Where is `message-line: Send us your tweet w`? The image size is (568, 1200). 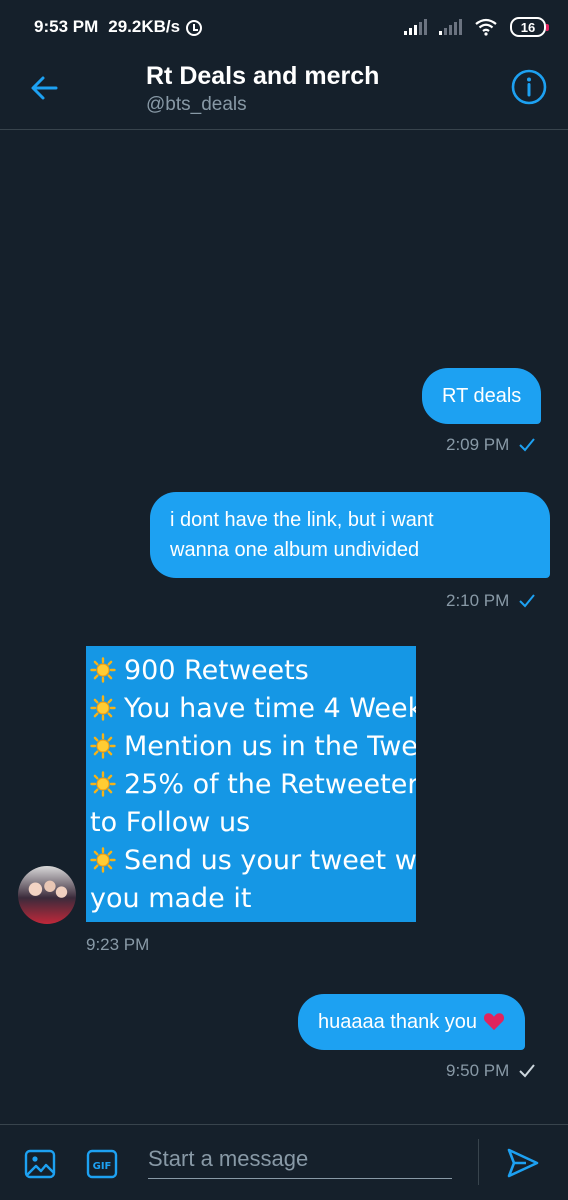 message-line: Send us your tweet w is located at coordinates (253, 861).